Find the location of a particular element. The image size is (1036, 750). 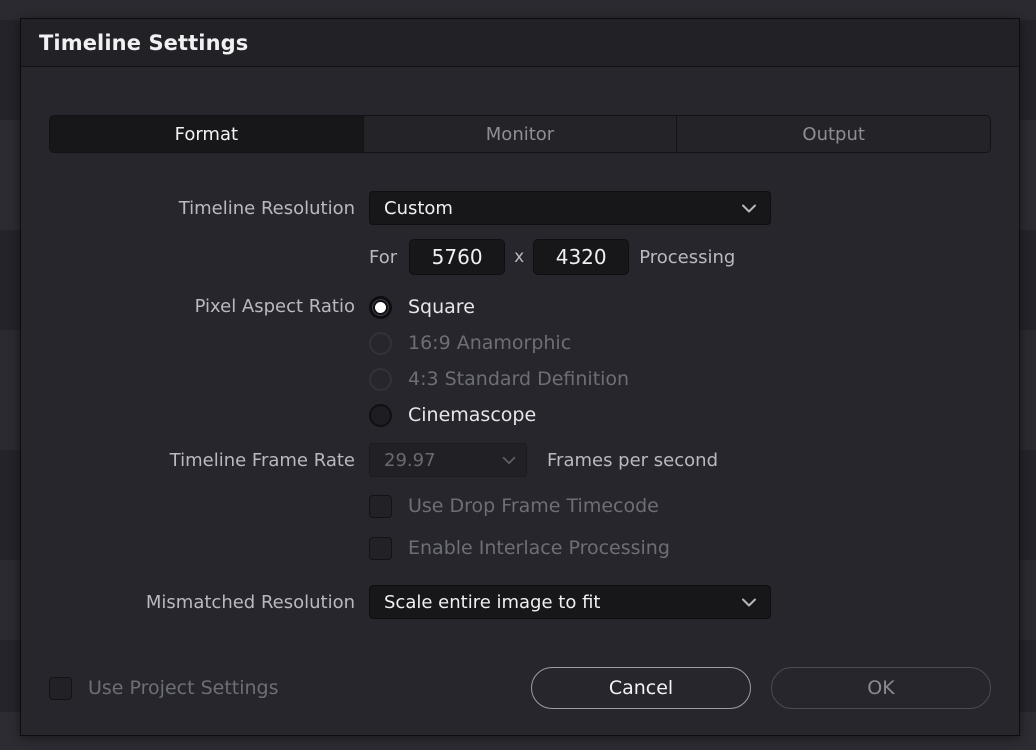

checkbox-enable-interlace-processing-label: Enable Interlace Processing is located at coordinates (539, 548).